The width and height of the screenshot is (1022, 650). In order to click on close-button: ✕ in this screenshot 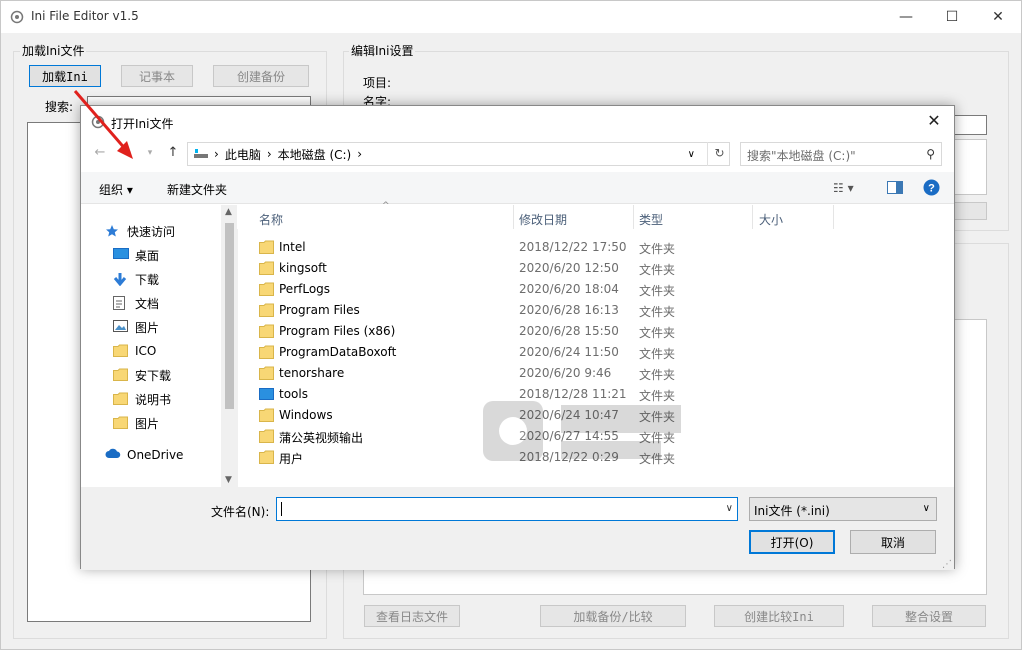, I will do `click(998, 17)`.